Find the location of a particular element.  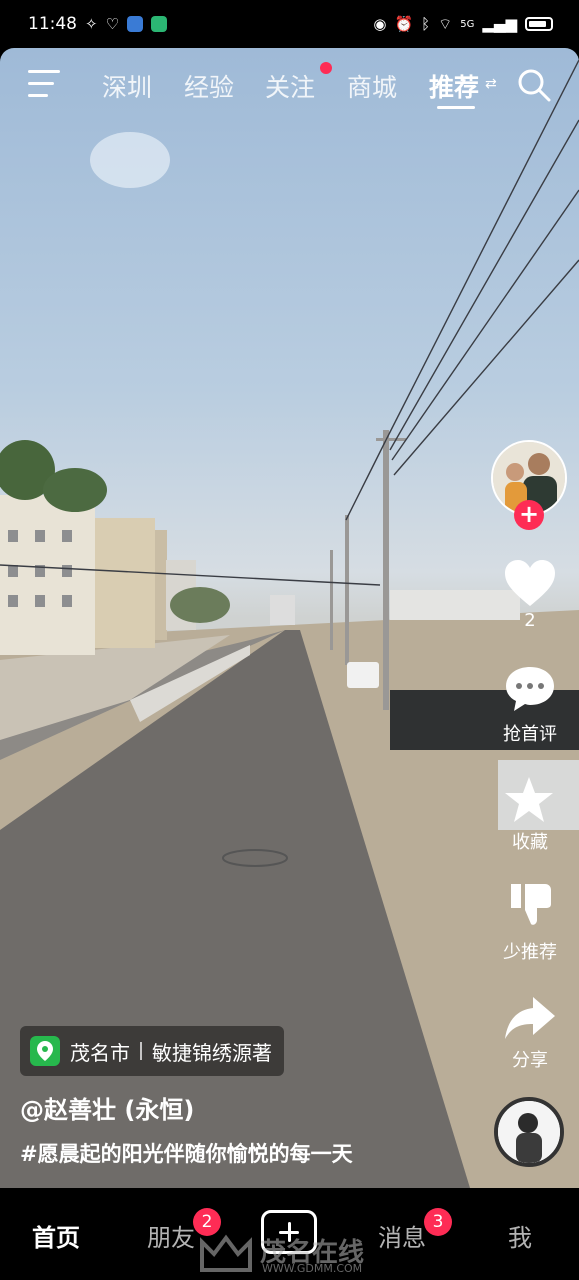

share-icon is located at coordinates (530, 1018).